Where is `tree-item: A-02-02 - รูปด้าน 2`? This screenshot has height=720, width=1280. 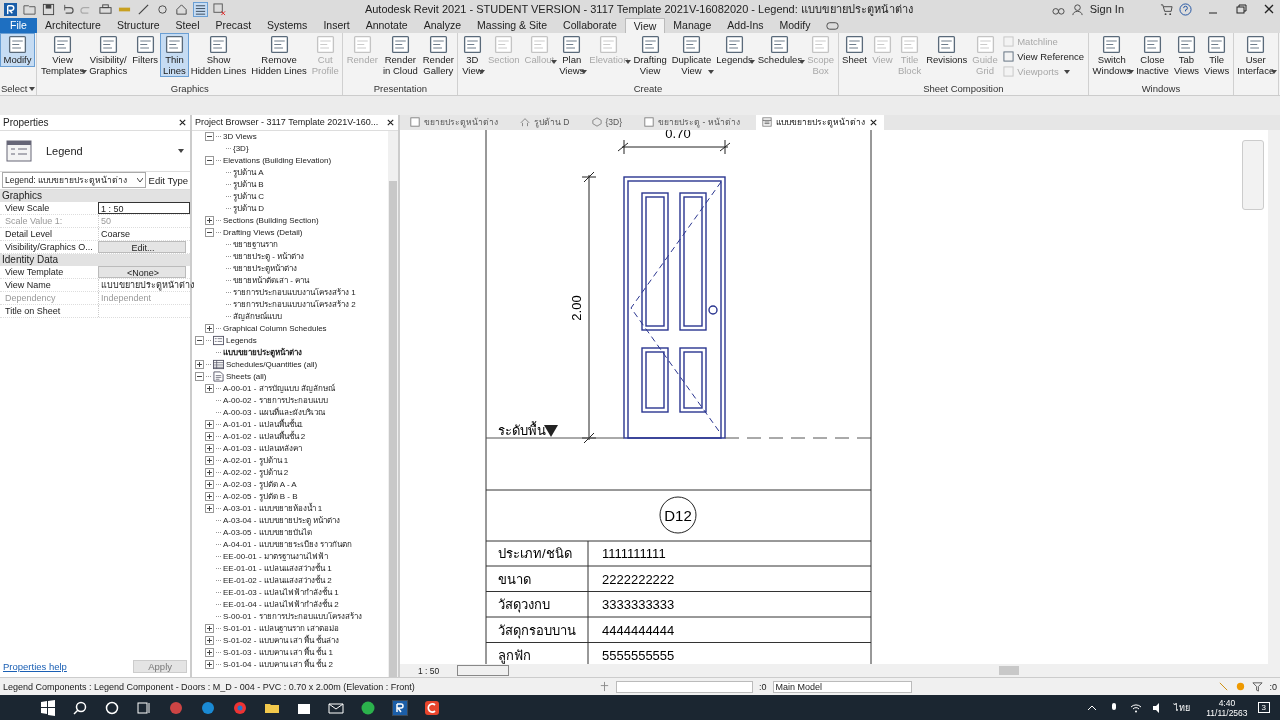
tree-item: A-02-02 - รูปด้าน 2 is located at coordinates (256, 473).